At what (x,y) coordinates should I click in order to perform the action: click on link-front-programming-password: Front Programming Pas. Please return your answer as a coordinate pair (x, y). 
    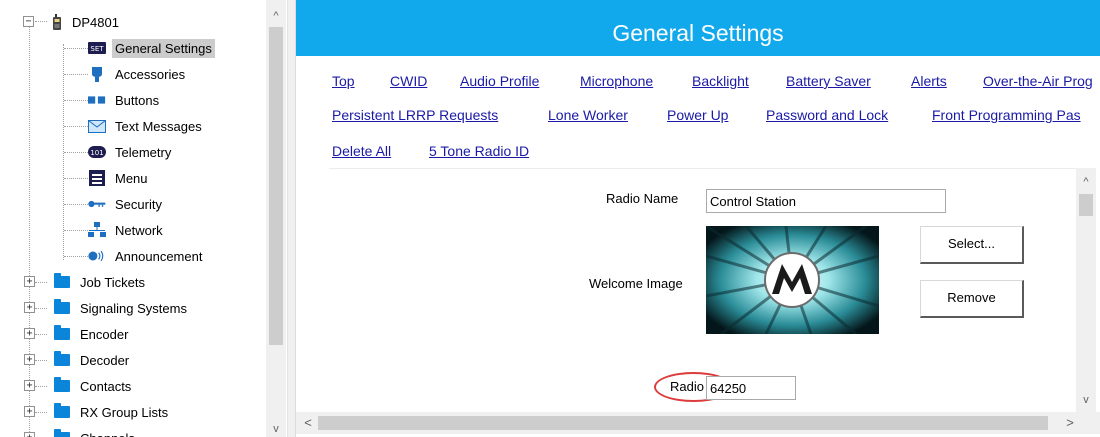
    Looking at the image, I should click on (1006, 115).